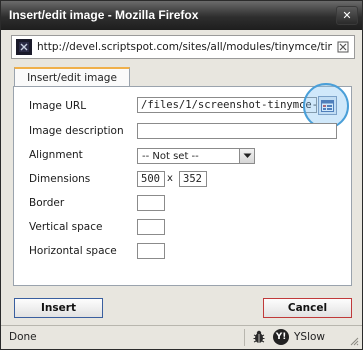 The image size is (363, 350). Describe the element at coordinates (104, 15) in the screenshot. I see `window-title: Insert/edit image - Mozilla Firefox` at that location.